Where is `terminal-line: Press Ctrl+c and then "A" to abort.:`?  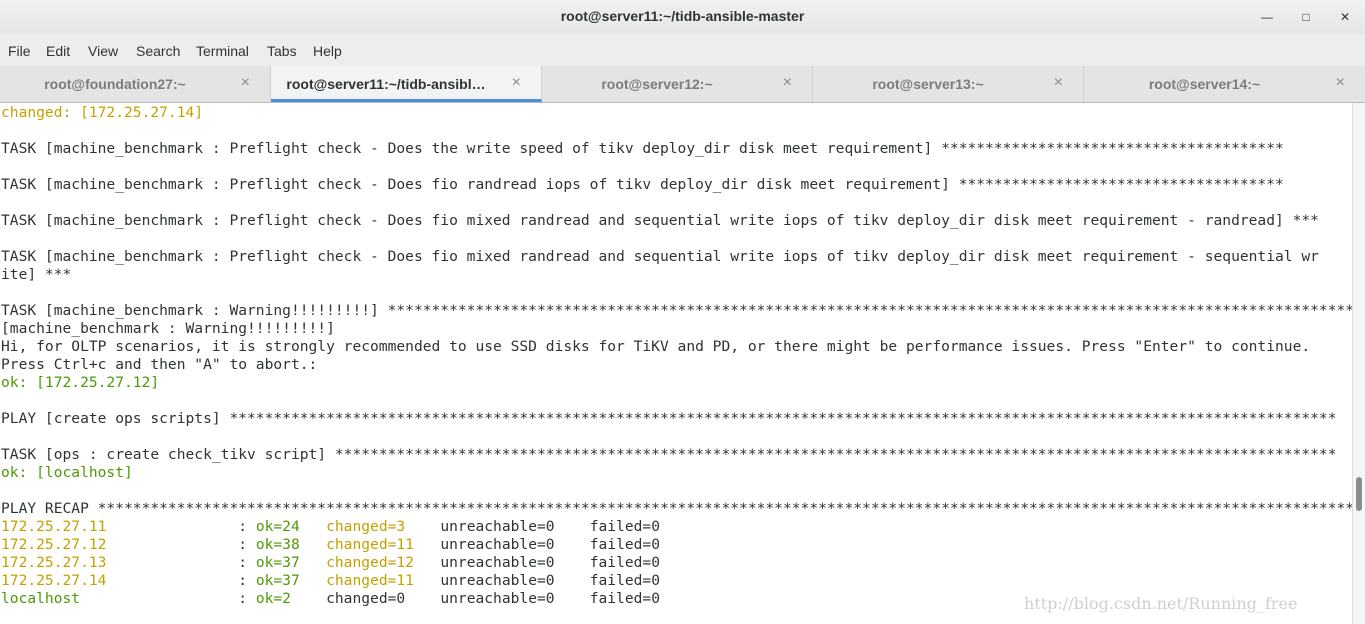
terminal-line: Press Ctrl+c and then "A" to abort.: is located at coordinates (159, 365).